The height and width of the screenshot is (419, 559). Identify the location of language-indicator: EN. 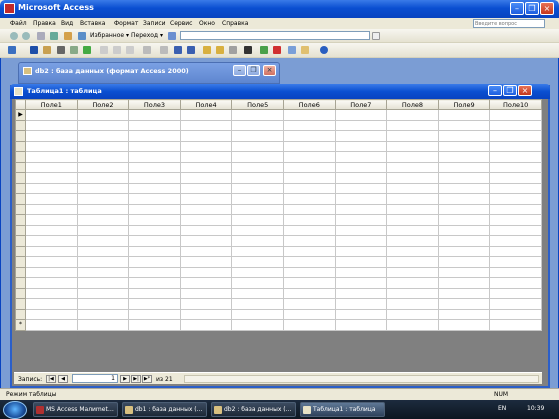
(502, 408).